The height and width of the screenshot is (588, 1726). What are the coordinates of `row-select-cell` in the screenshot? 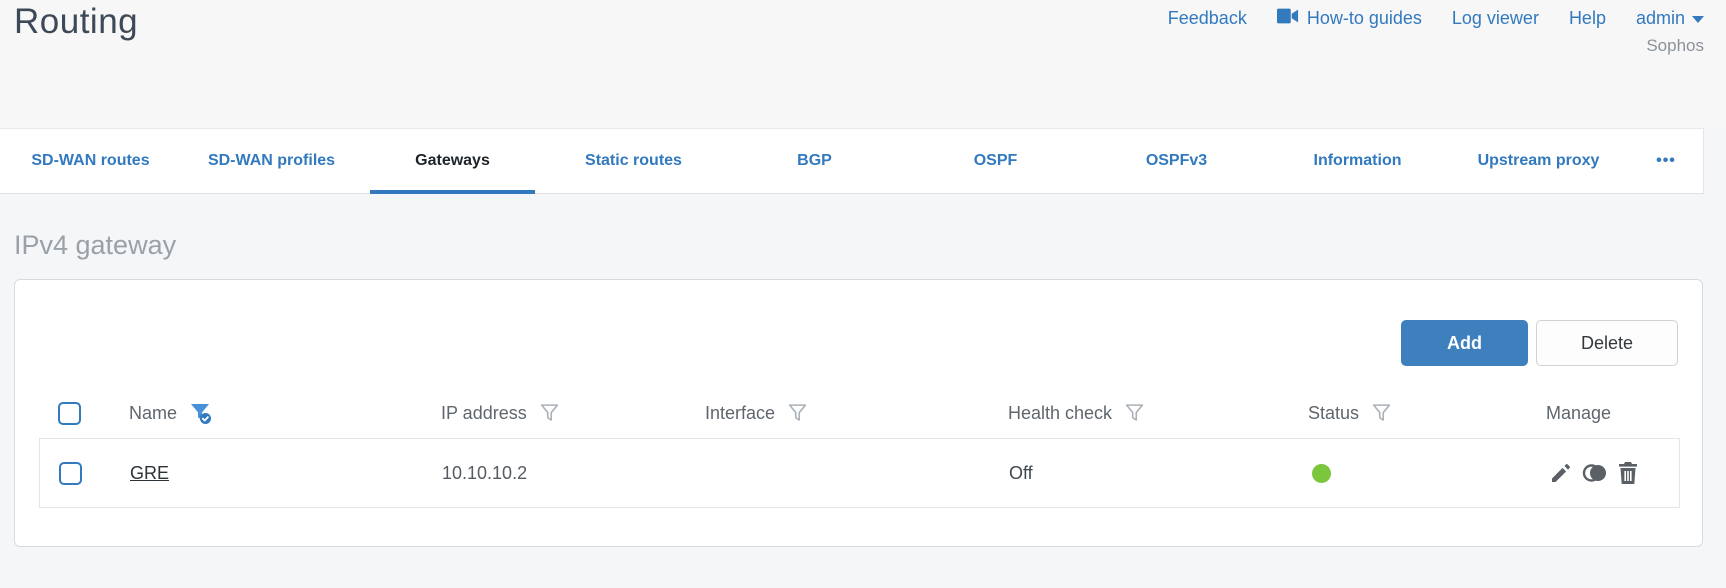 It's located at (85, 473).